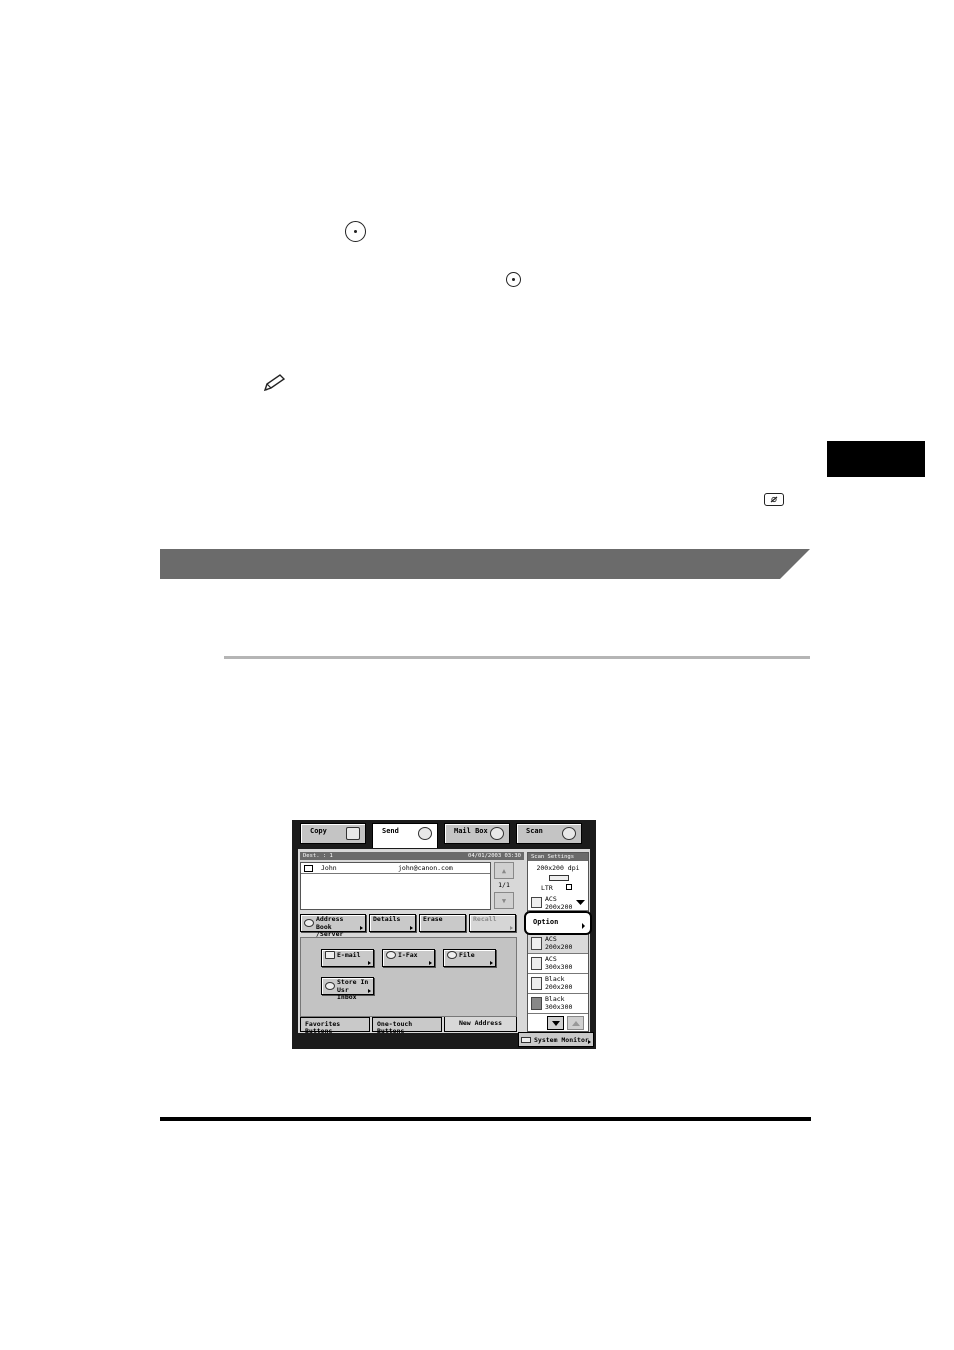 The image size is (954, 1350). I want to click on option-button: Option, so click(558, 923).